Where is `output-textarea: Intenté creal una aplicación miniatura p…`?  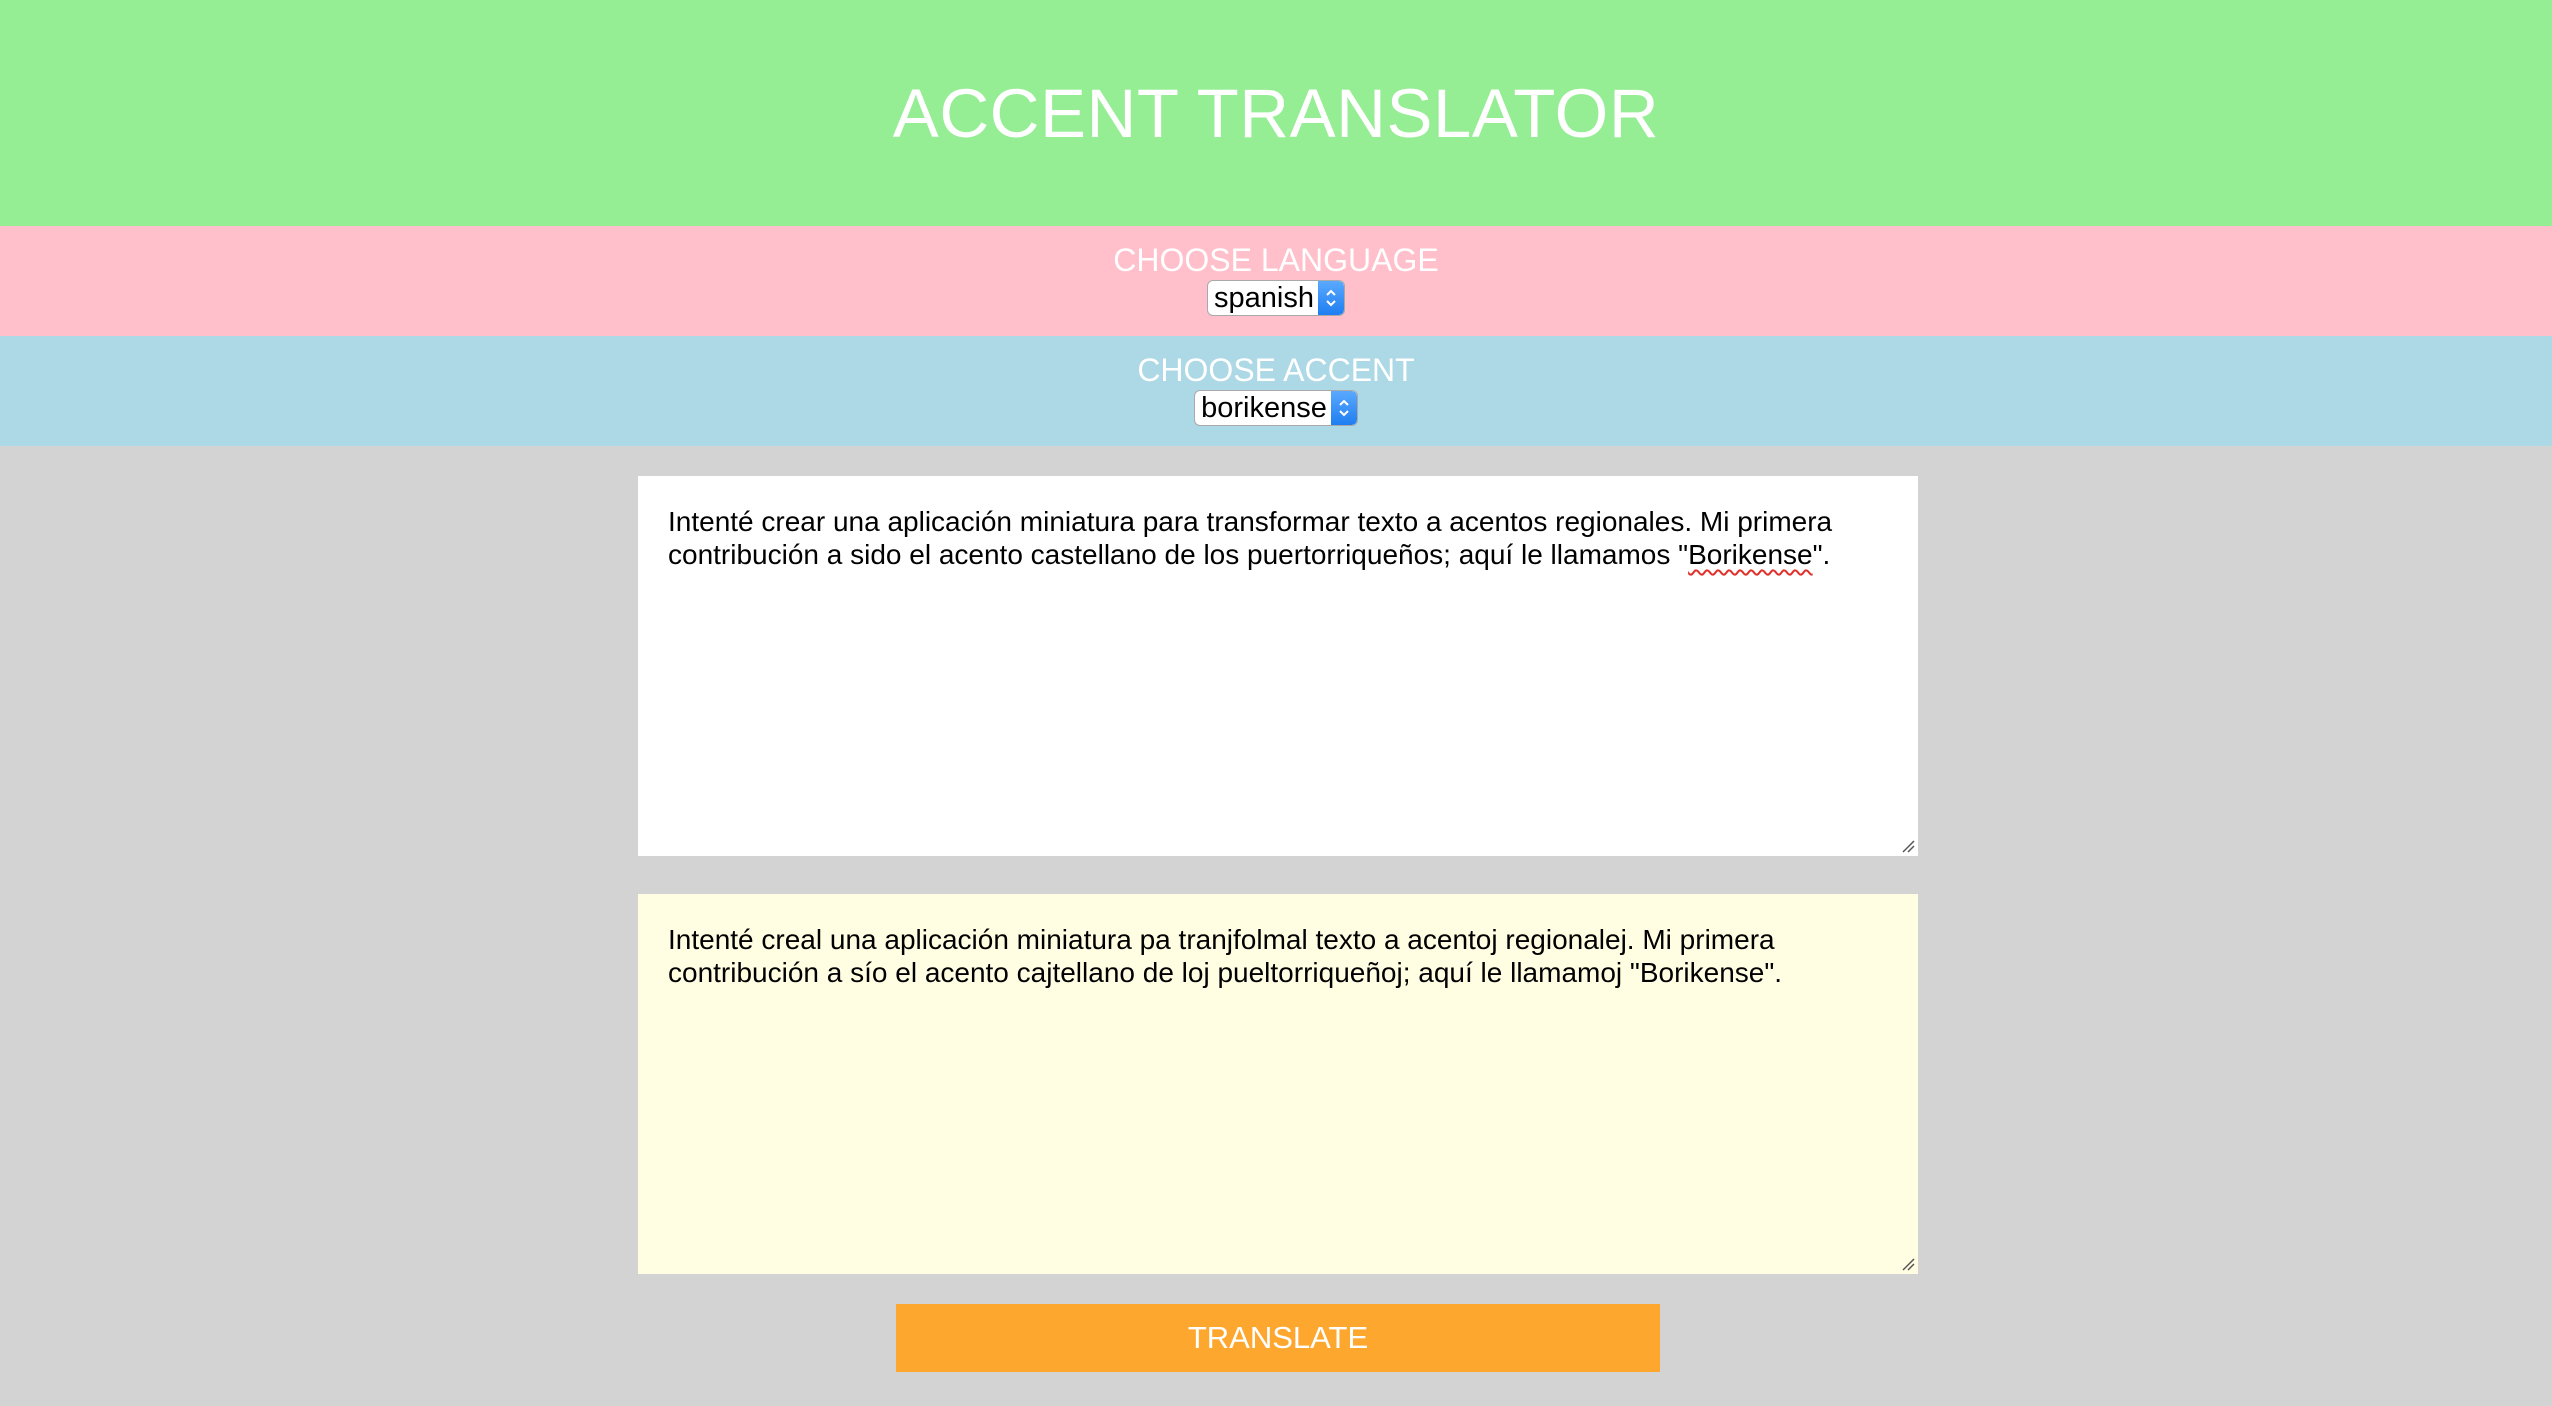 output-textarea: Intenté creal una aplicación miniatura p… is located at coordinates (1278, 1084).